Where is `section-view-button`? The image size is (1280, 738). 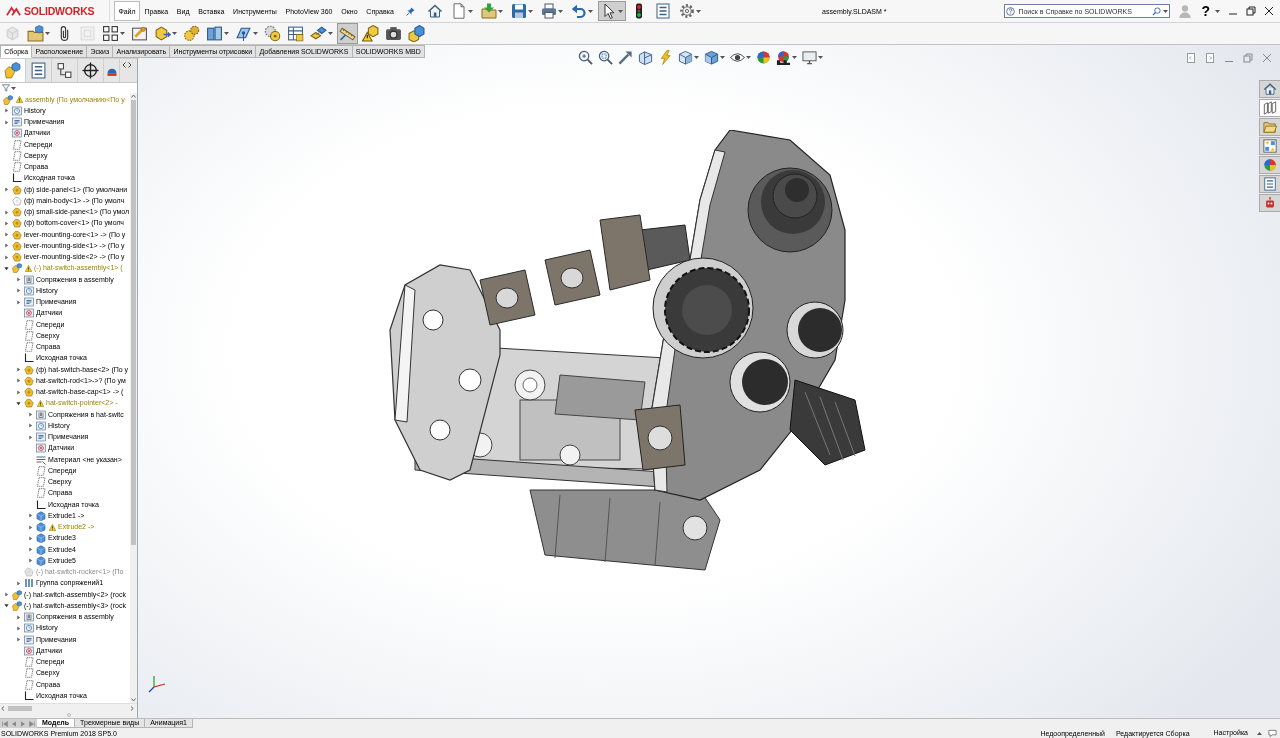 section-view-button is located at coordinates (645, 57).